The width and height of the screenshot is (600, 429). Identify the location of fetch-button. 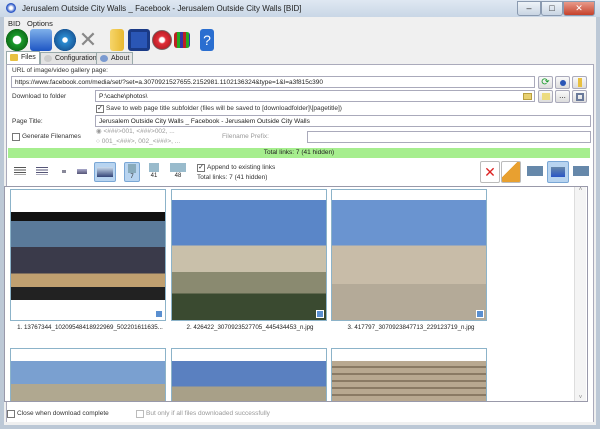
(562, 82).